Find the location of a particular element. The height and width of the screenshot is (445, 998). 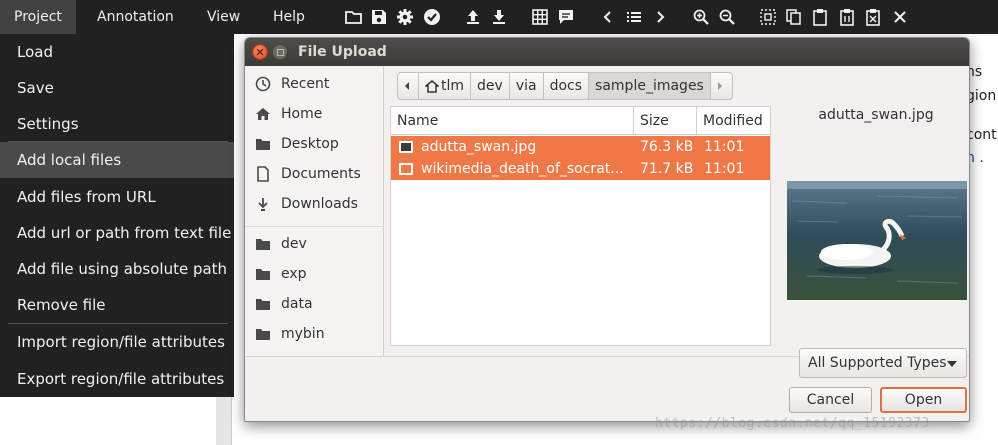

top-menubar: Project Annotation View Help is located at coordinates (499, 17).